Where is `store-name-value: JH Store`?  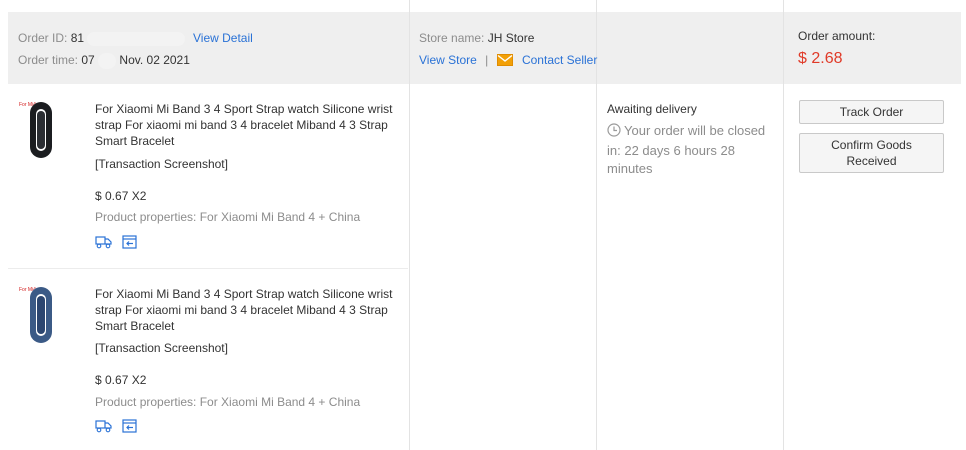 store-name-value: JH Store is located at coordinates (511, 38).